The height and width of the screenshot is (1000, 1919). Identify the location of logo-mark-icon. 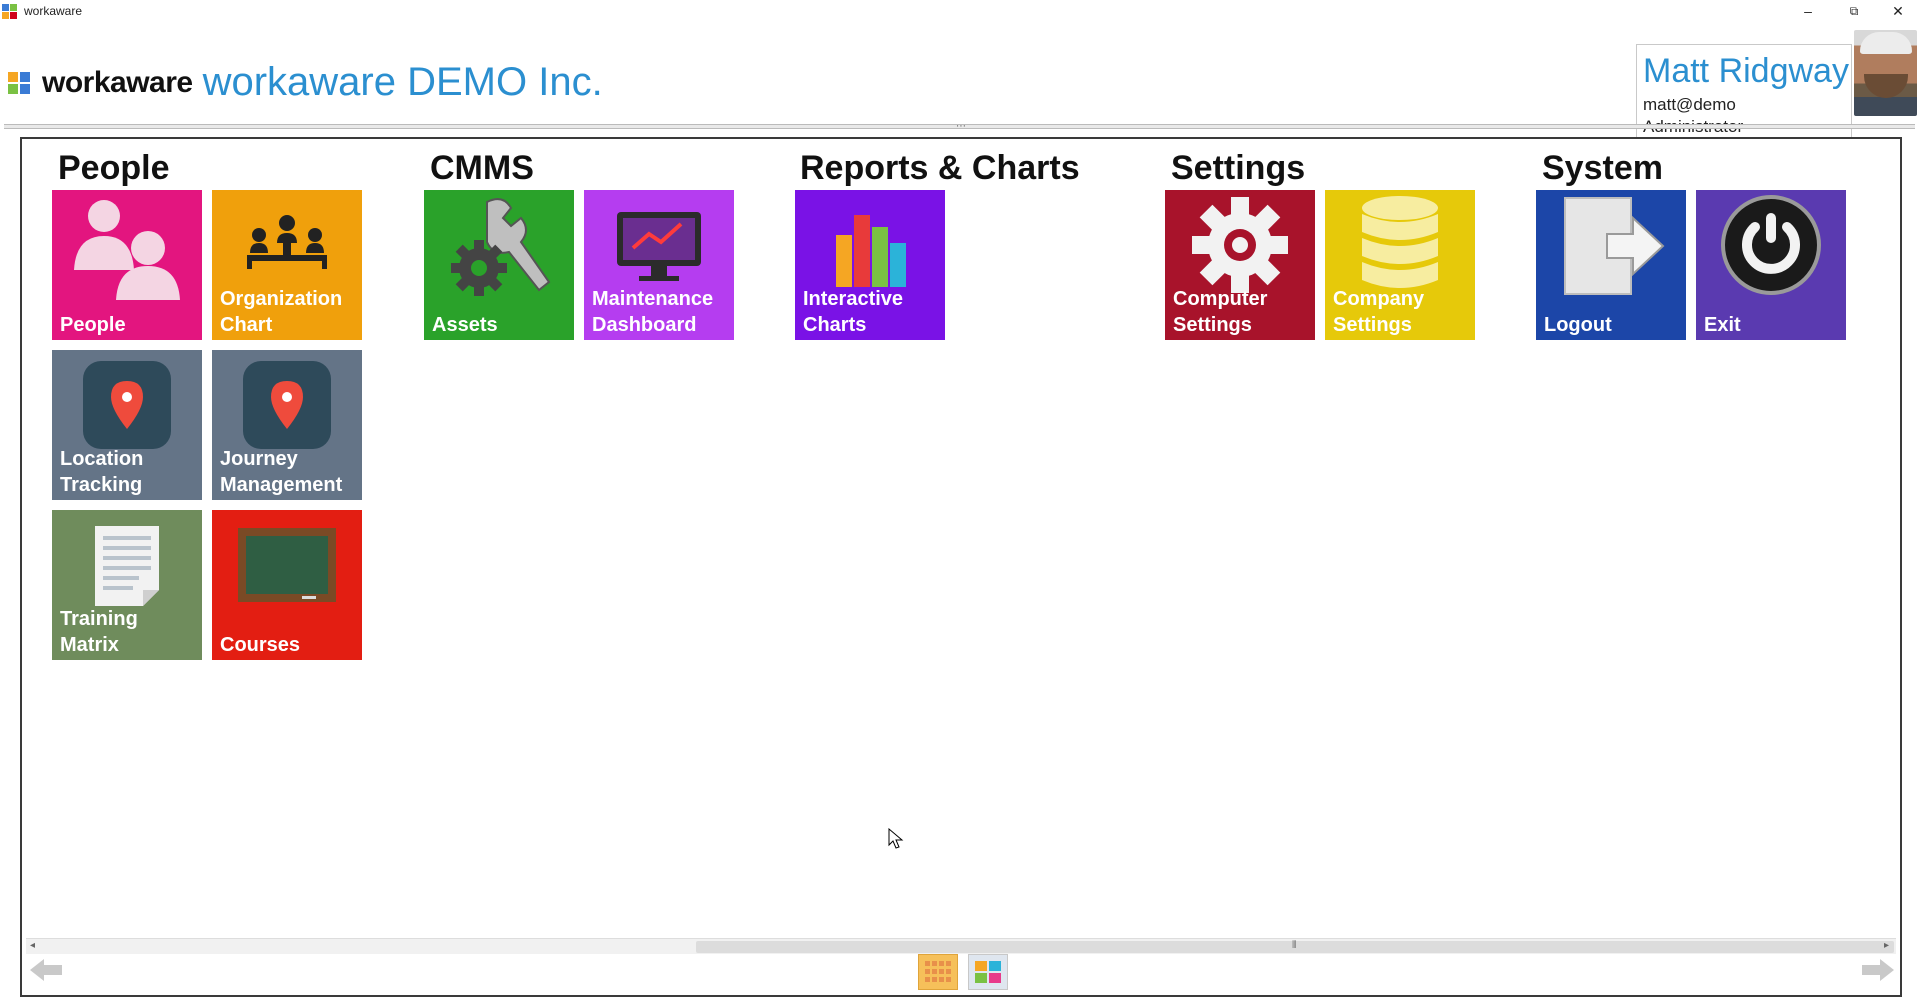
(19, 82).